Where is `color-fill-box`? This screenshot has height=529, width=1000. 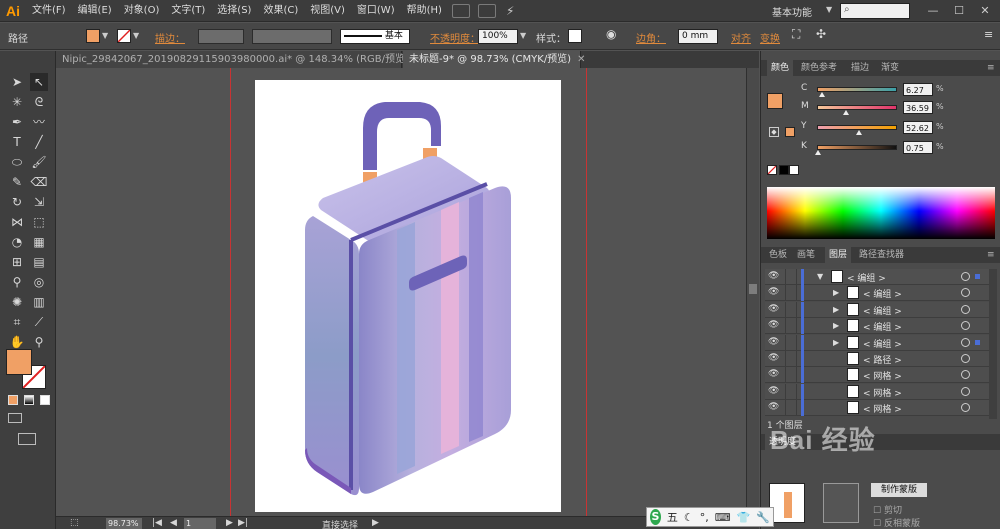
color-fill-box is located at coordinates (775, 101).